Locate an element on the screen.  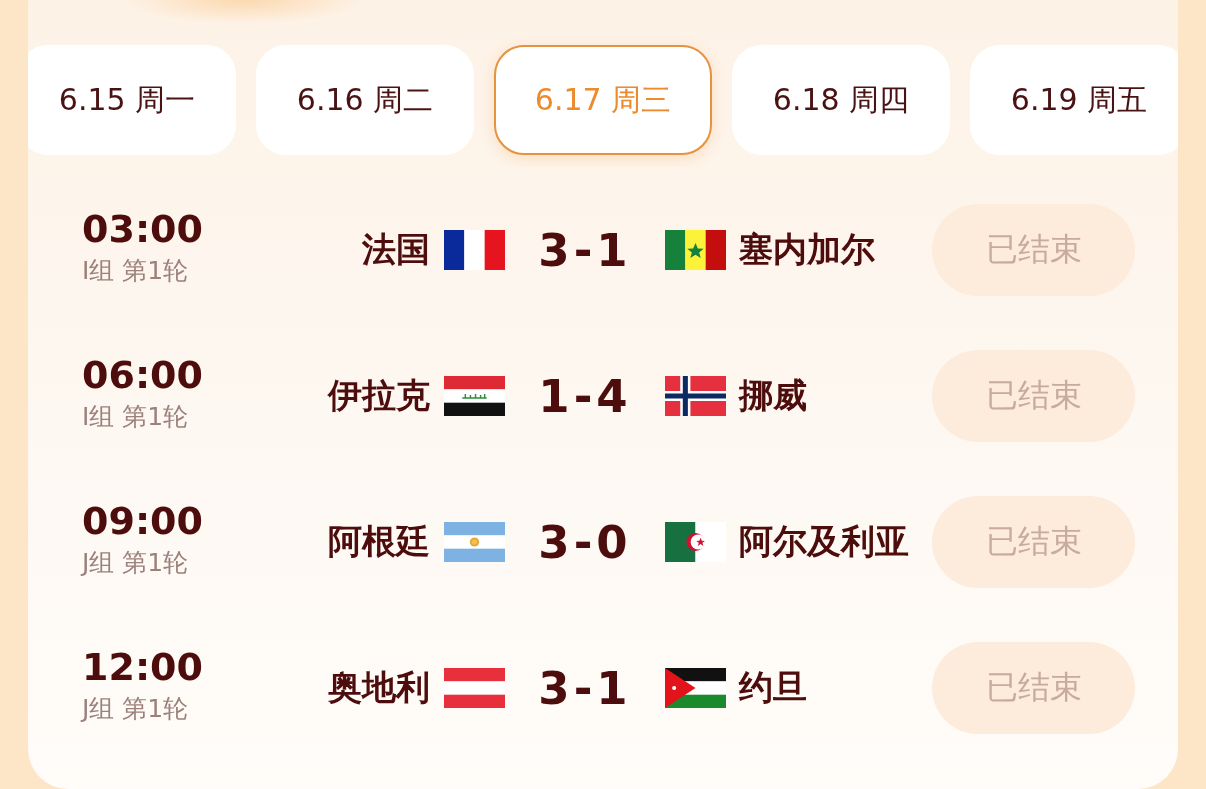
date-tab: 6.16 周二 is located at coordinates (365, 100).